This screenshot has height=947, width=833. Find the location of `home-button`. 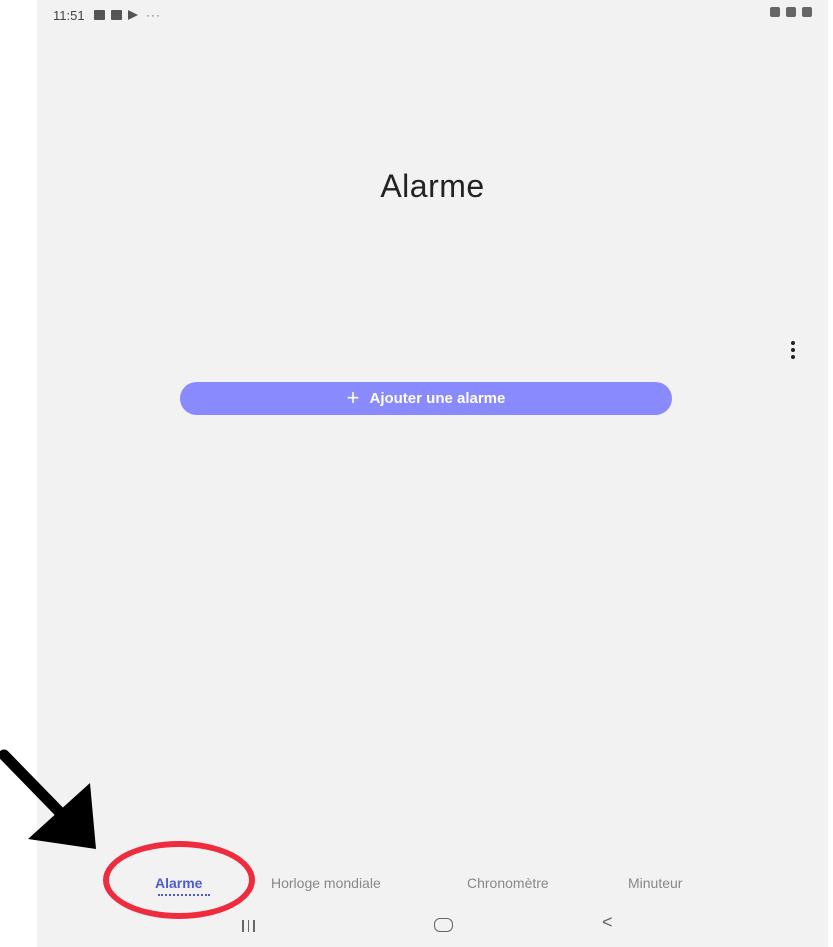

home-button is located at coordinates (443, 925).